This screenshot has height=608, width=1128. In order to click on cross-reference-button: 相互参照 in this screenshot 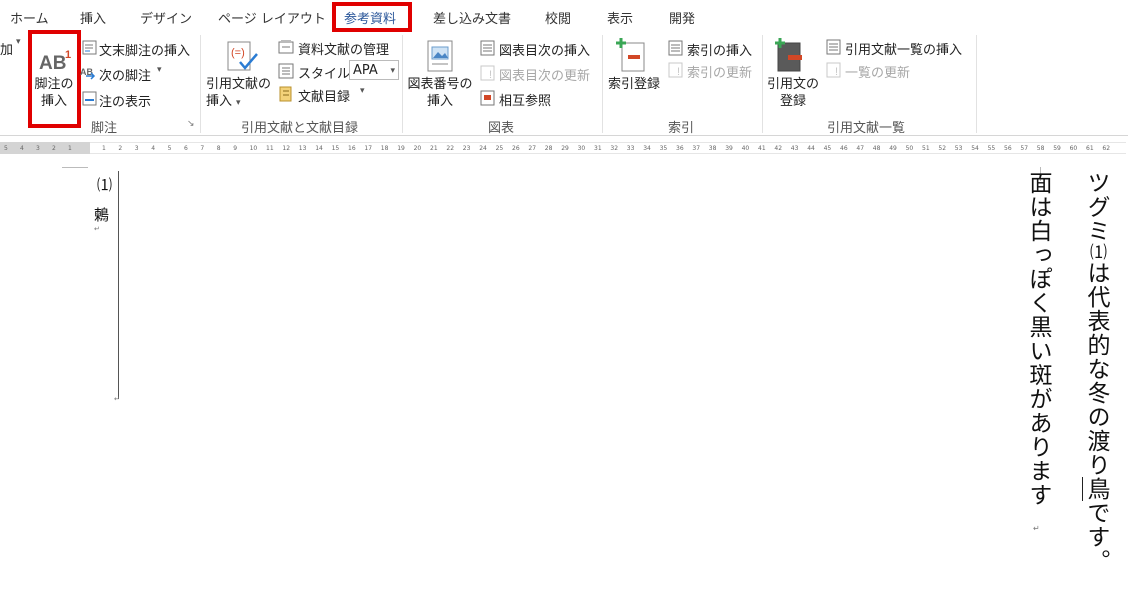, I will do `click(525, 99)`.